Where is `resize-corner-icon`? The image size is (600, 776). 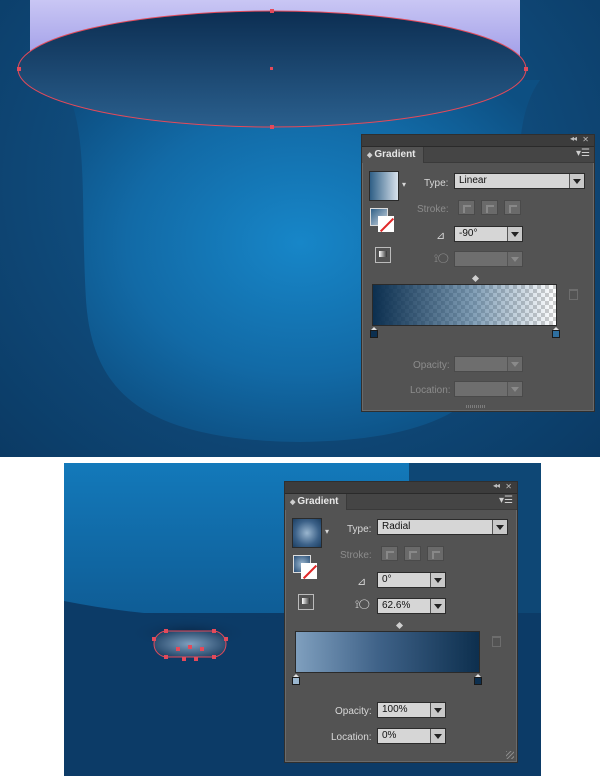
resize-corner-icon is located at coordinates (510, 755).